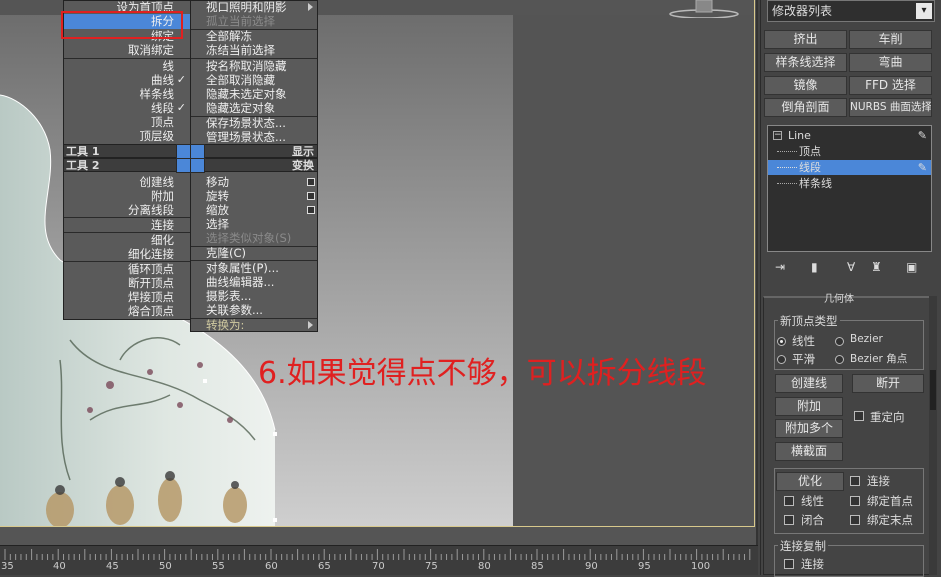  Describe the element at coordinates (217, 224) in the screenshot. I see `menu-item-select: 选择` at that location.